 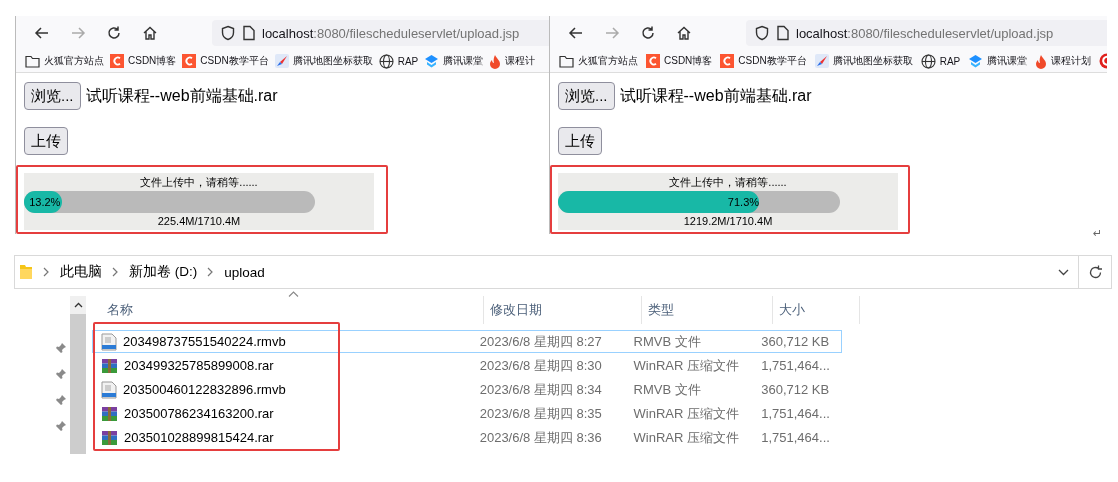 I want to click on address-bar: 此电脑 新加卷 (D:) upload, so click(x=563, y=272).